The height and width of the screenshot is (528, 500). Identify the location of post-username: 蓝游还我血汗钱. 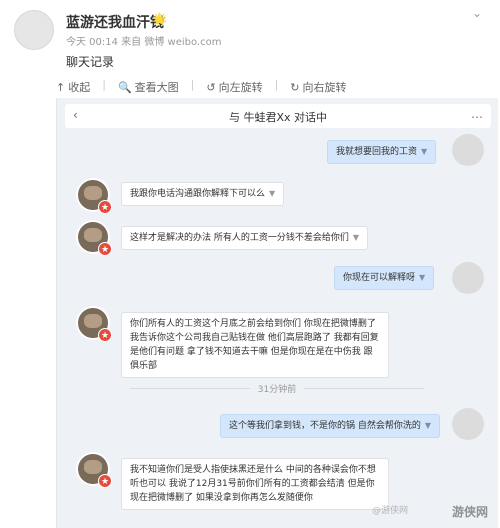
(115, 22).